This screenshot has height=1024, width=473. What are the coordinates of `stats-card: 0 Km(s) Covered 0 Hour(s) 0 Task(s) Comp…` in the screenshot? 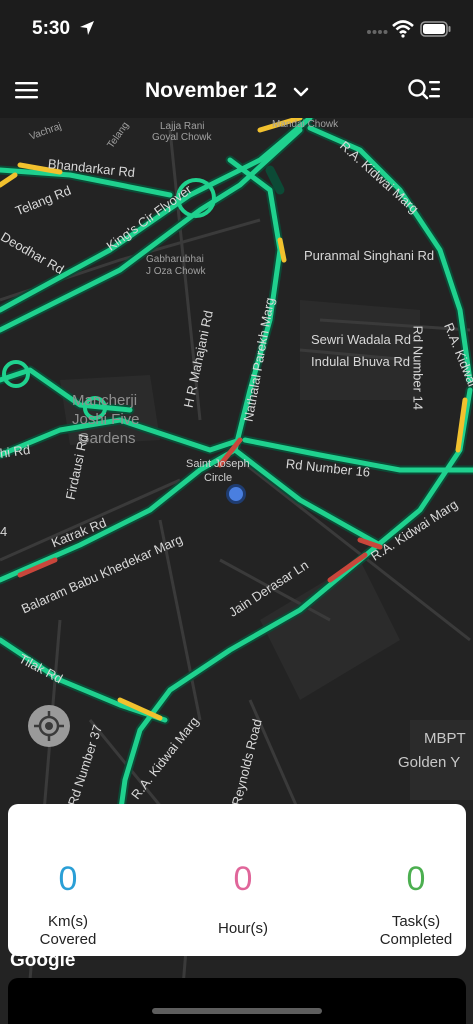 It's located at (237, 880).